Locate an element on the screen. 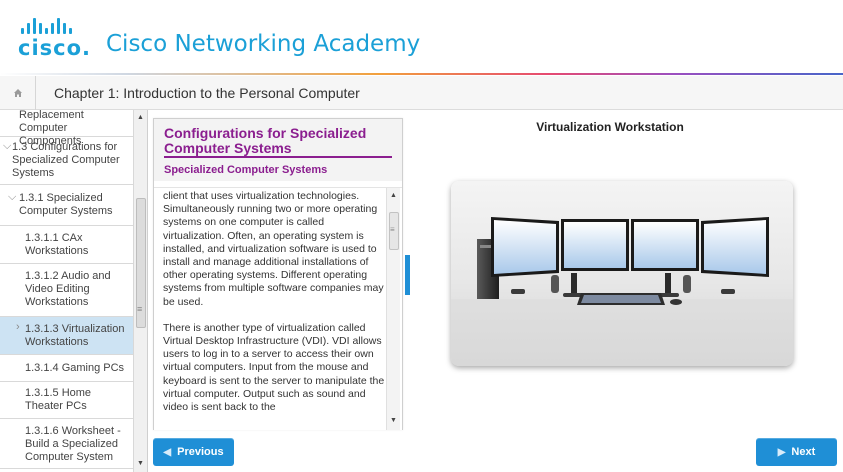  workstation-illustration is located at coordinates (622, 291).